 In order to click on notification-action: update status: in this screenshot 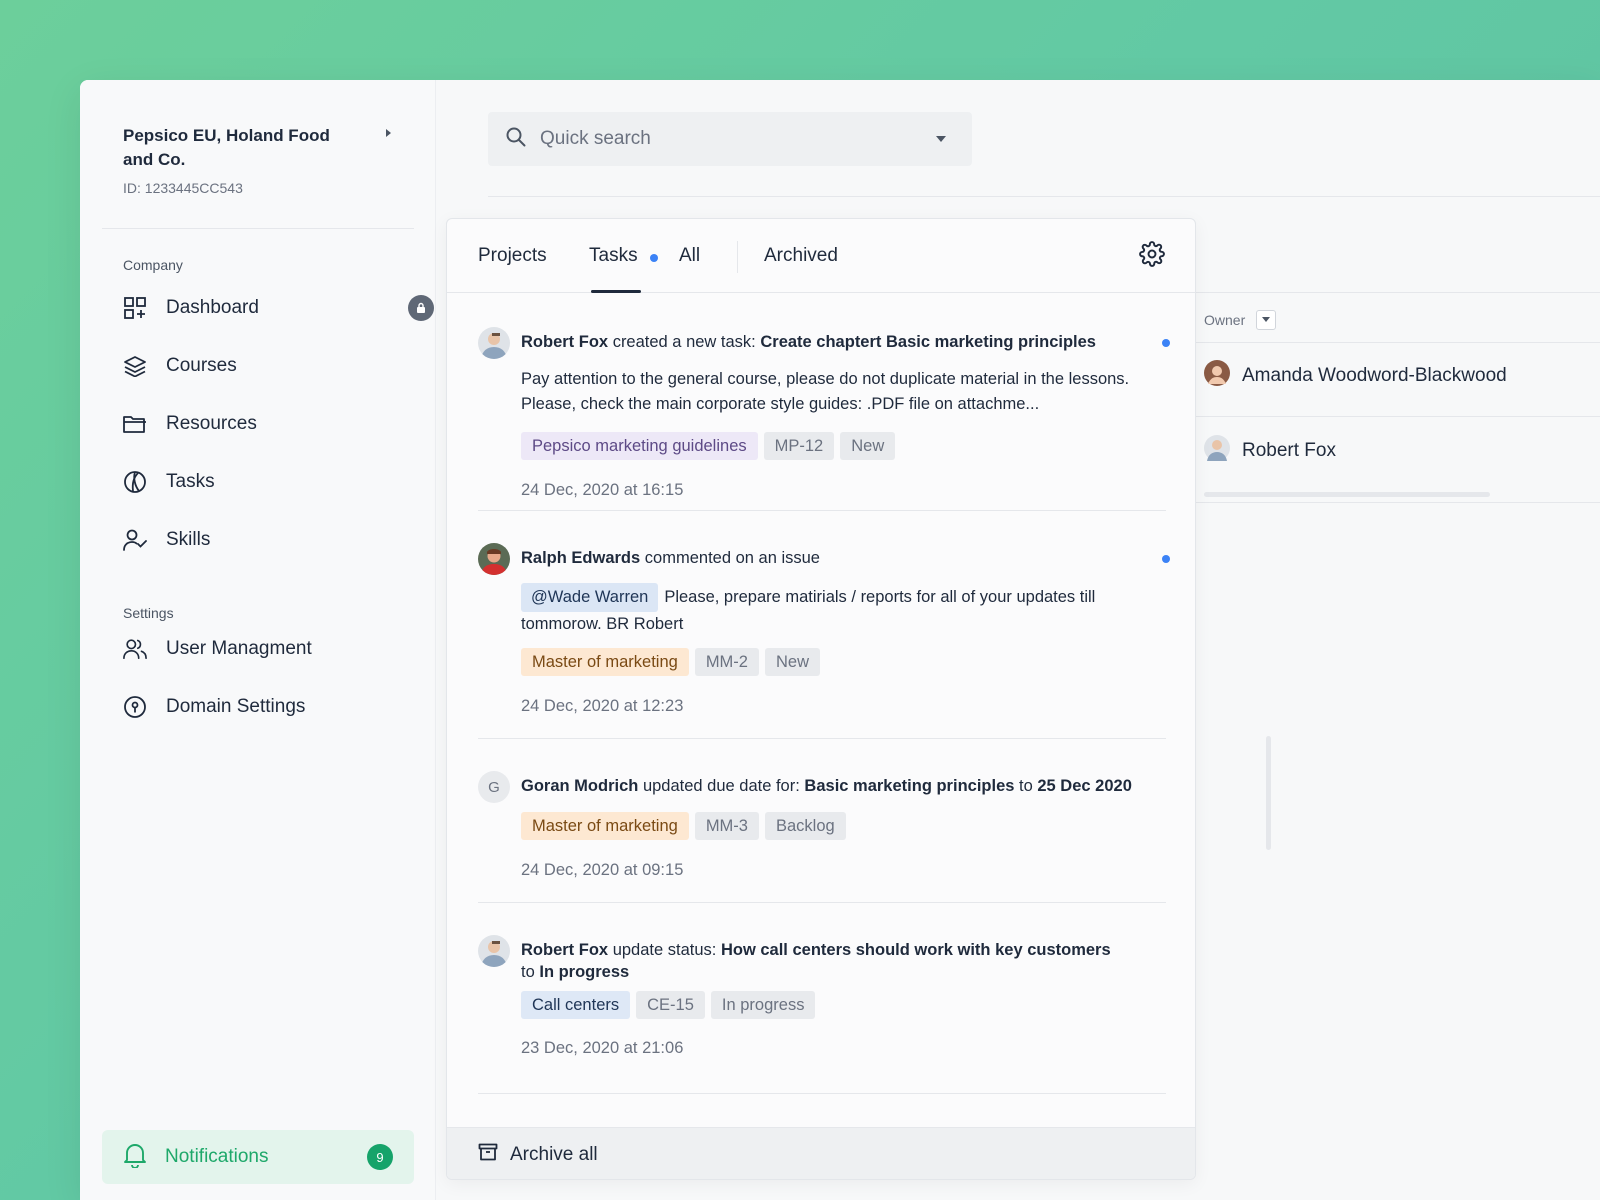, I will do `click(664, 950)`.